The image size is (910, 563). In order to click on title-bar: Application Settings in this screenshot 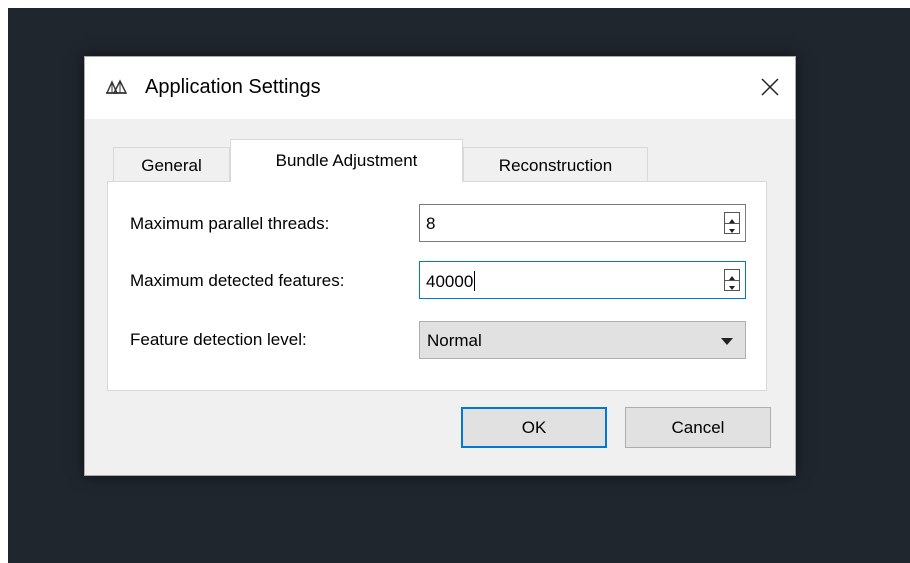, I will do `click(440, 88)`.